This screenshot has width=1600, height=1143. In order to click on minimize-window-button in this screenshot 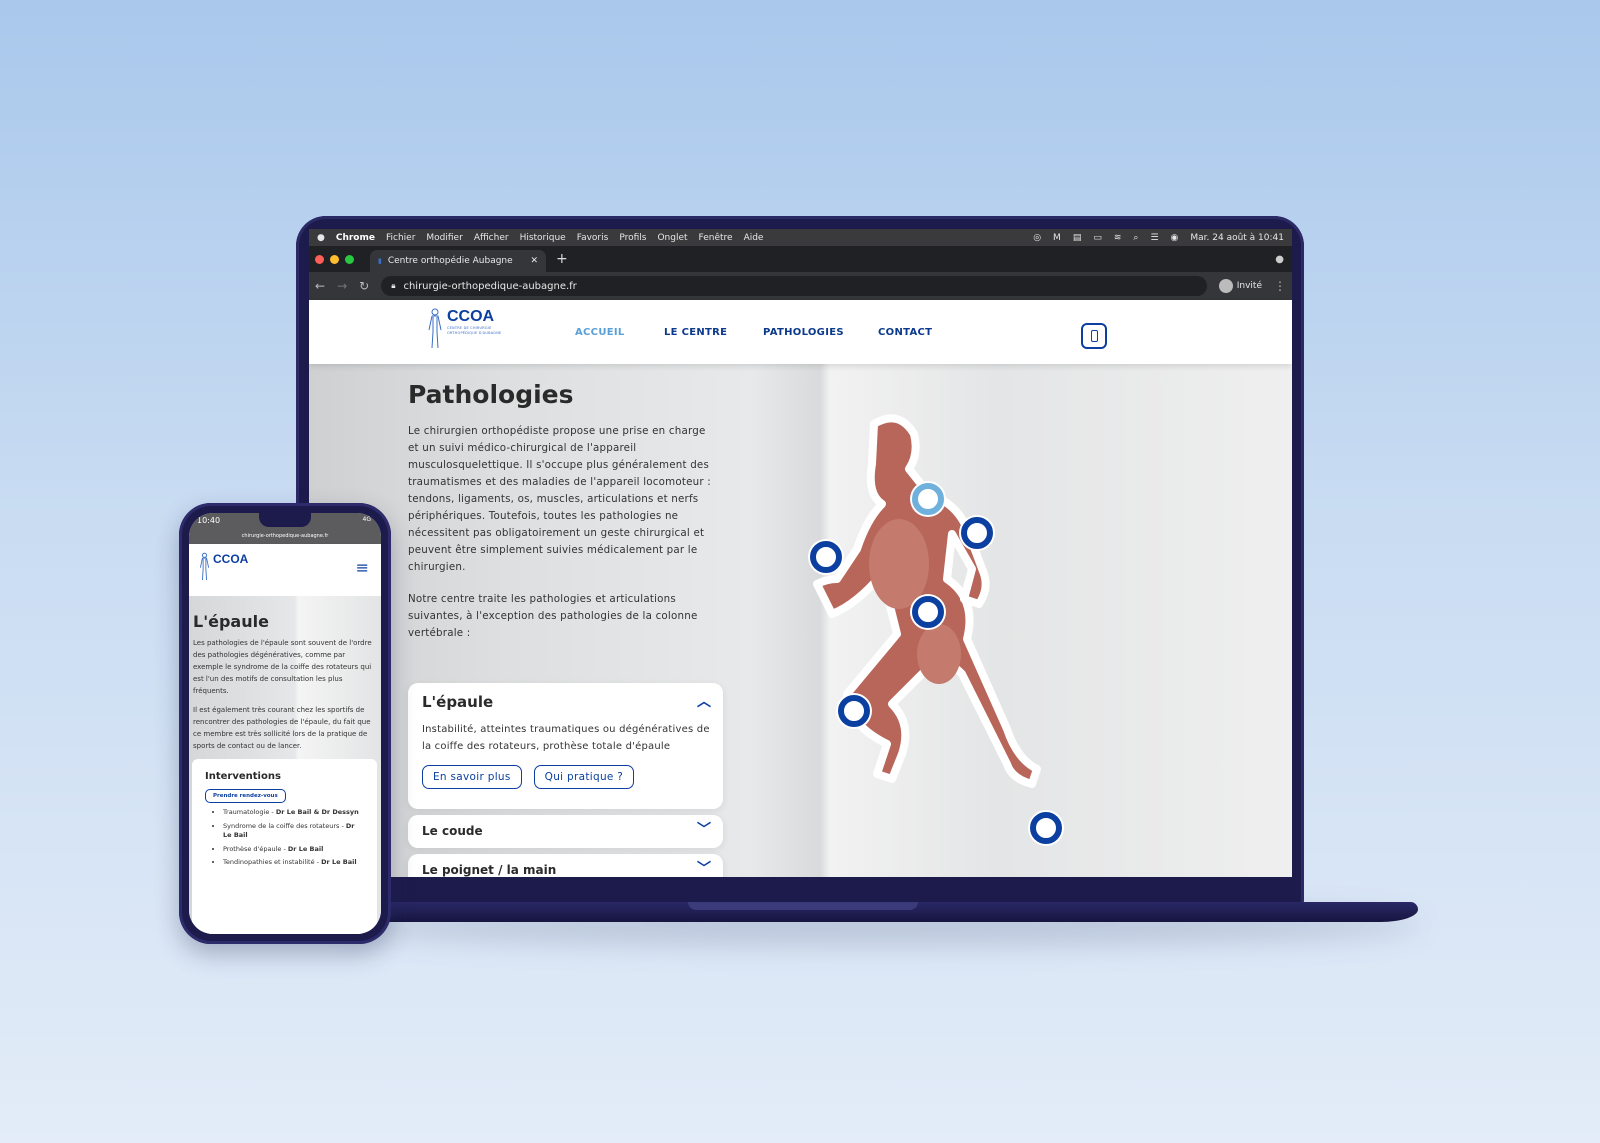, I will do `click(334, 259)`.